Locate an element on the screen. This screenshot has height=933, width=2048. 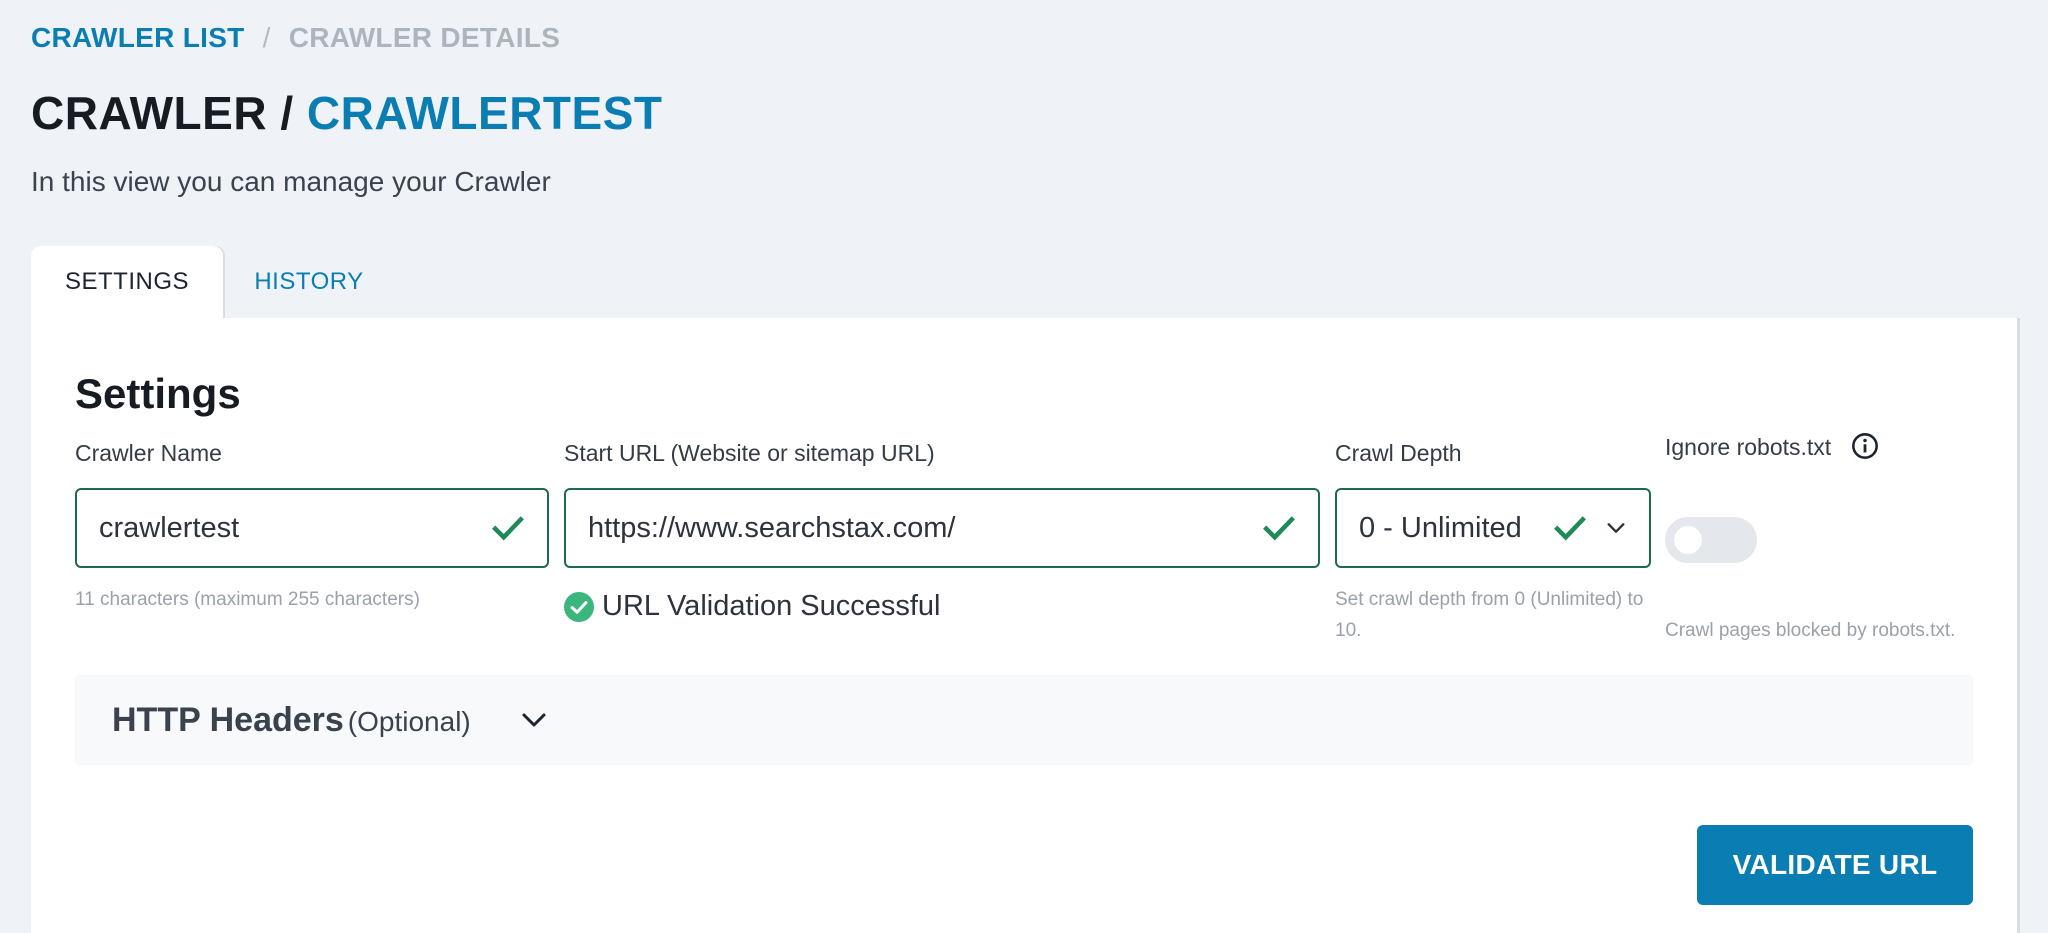
crawl-depth-value: 0 - Unlimited is located at coordinates (1440, 527).